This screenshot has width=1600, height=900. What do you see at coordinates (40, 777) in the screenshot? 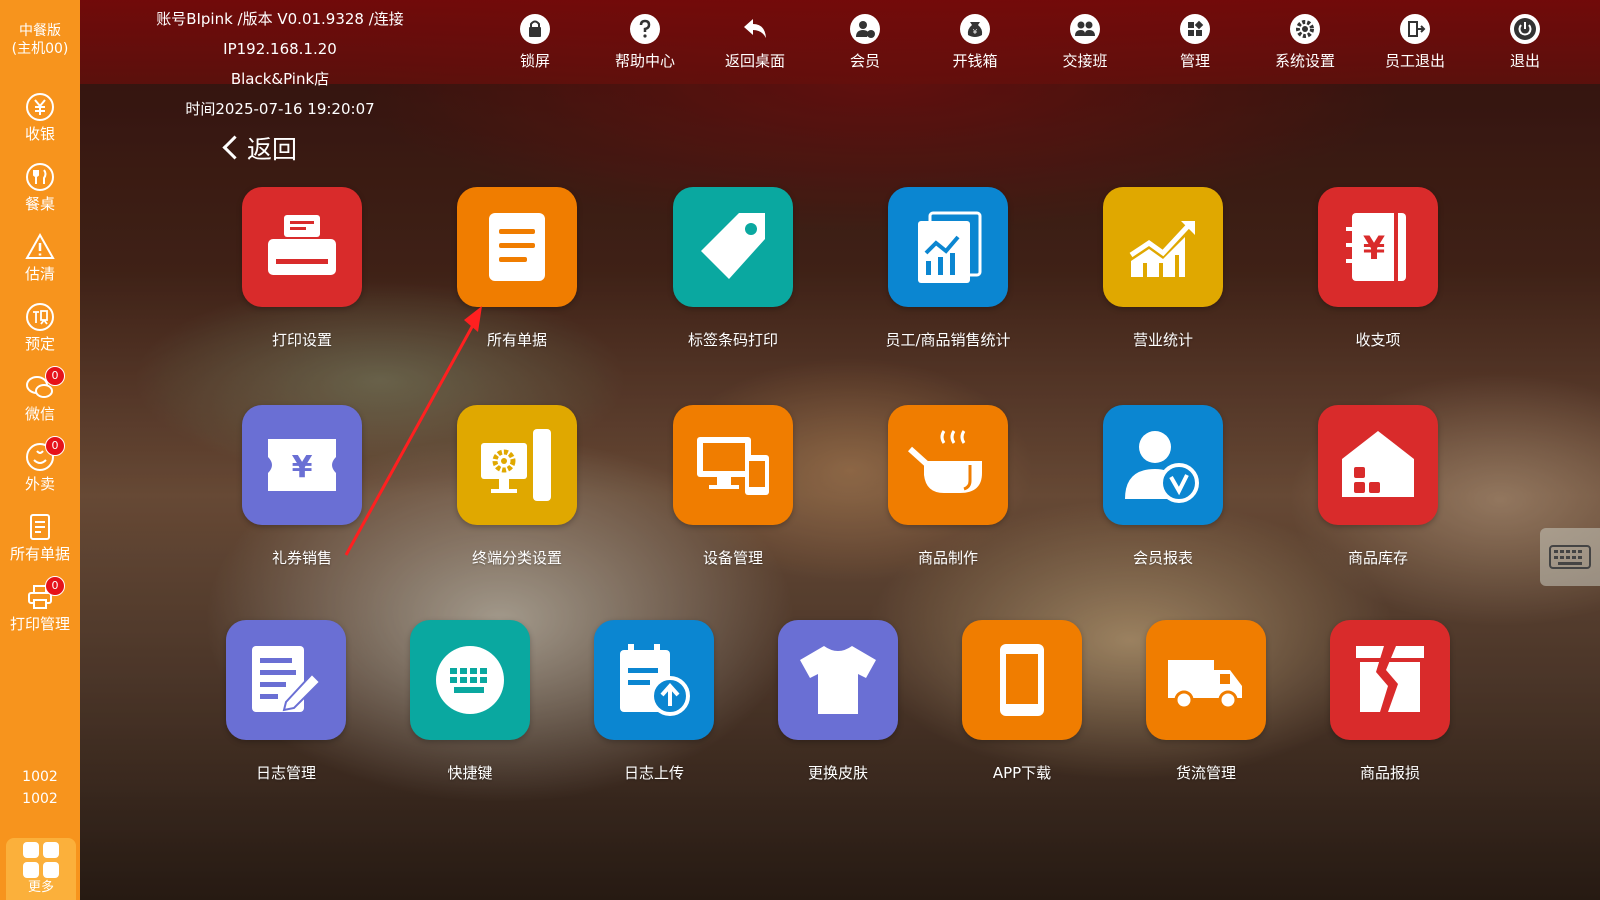
I see `terminal-id-1: 1002` at bounding box center [40, 777].